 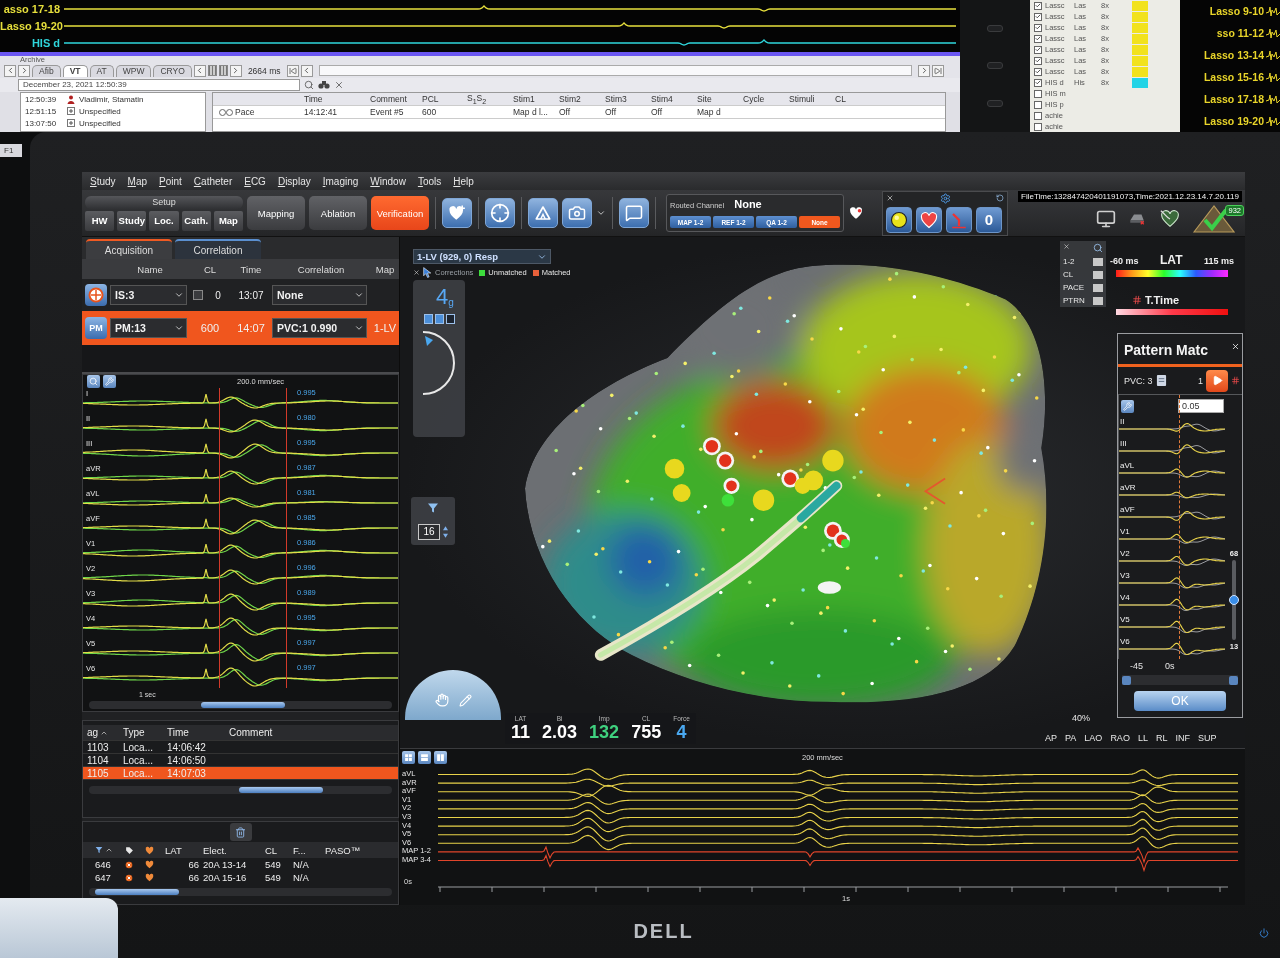 What do you see at coordinates (989, 219) in the screenshot?
I see `counter-button: 0` at bounding box center [989, 219].